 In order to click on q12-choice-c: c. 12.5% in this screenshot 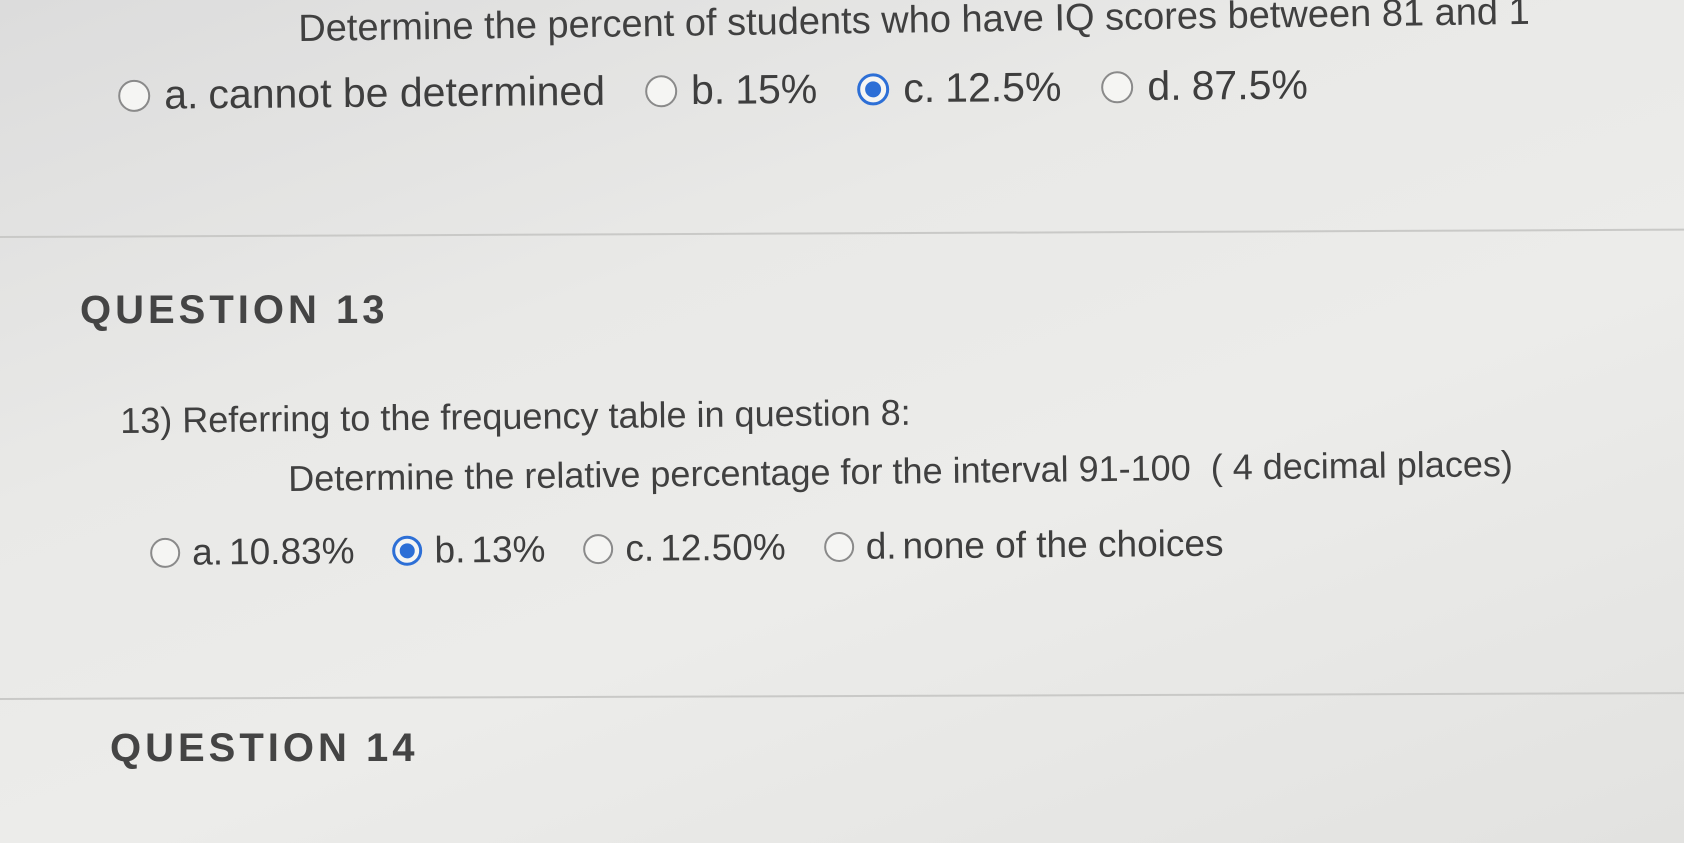, I will do `click(959, 88)`.